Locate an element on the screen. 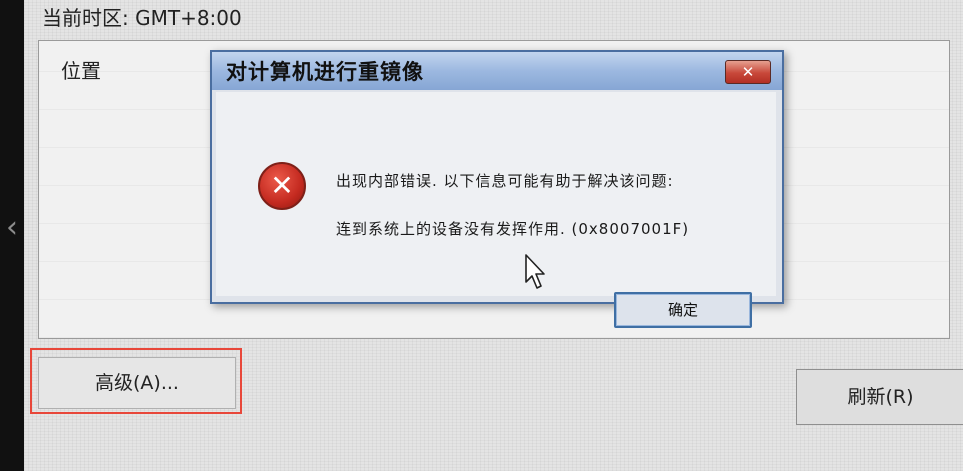  ok-button: 确定 is located at coordinates (683, 310).